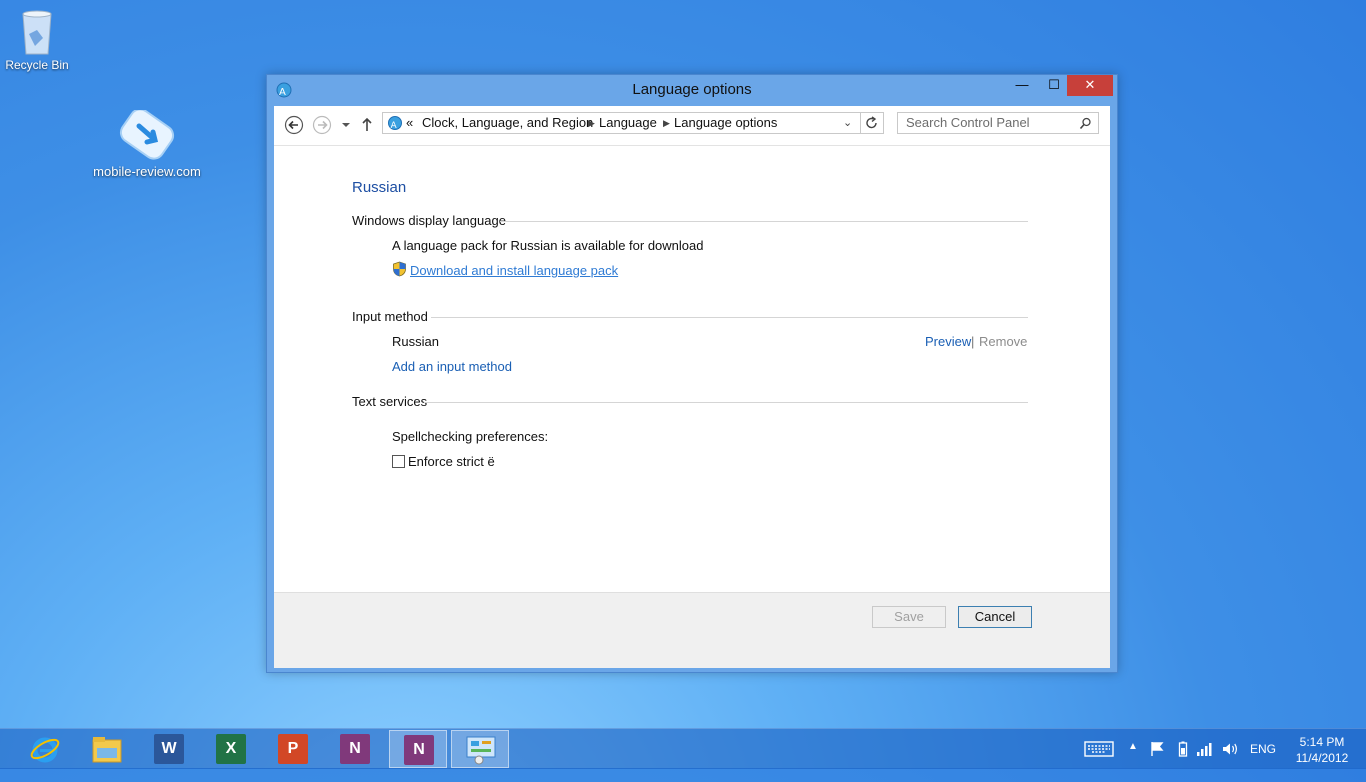 The width and height of the screenshot is (1366, 782). What do you see at coordinates (415, 341) in the screenshot?
I see `input-method-item: Russian` at bounding box center [415, 341].